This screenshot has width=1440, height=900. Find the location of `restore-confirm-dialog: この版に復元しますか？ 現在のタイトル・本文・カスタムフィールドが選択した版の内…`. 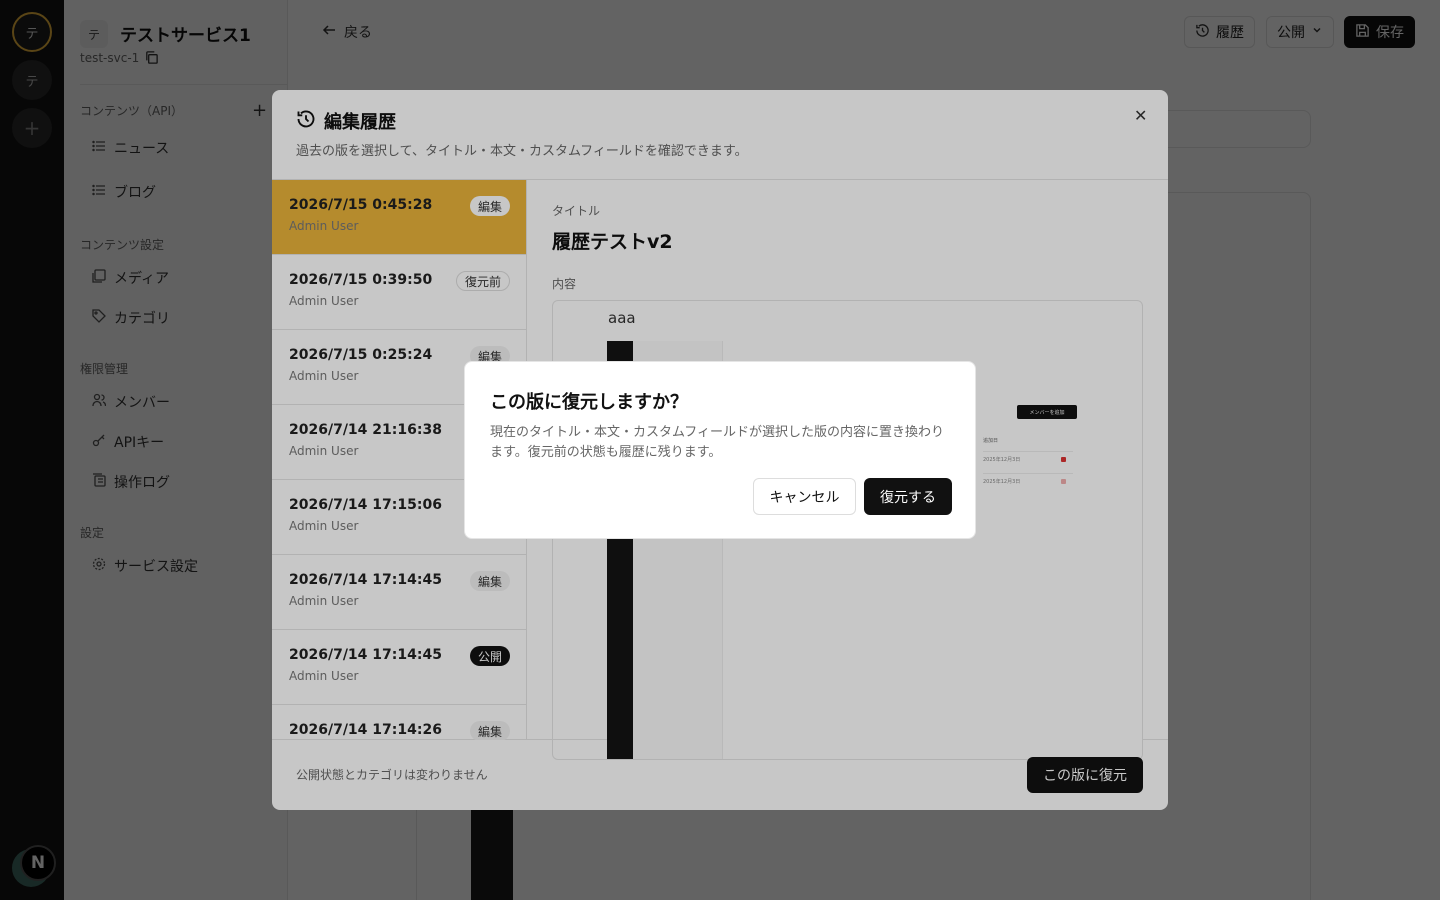

restore-confirm-dialog: この版に復元しますか？ 現在のタイトル・本文・カスタムフィールドが選択した版の内… is located at coordinates (720, 450).